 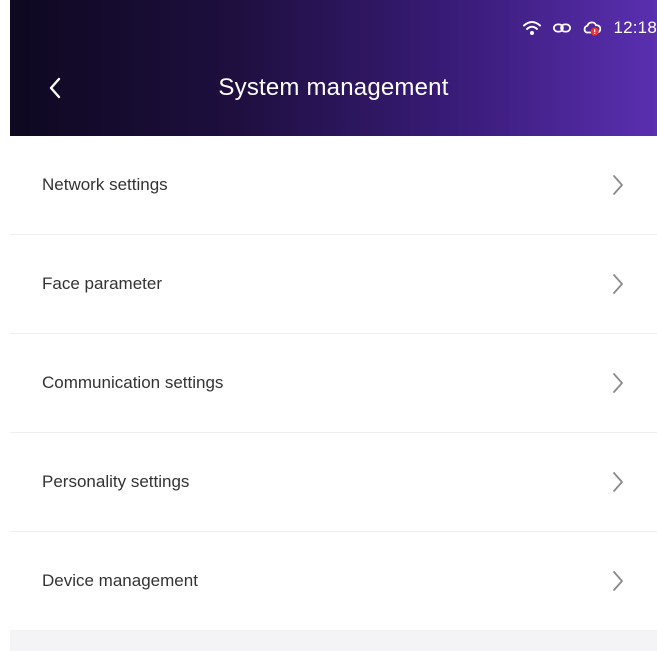 I want to click on menu-item-personality-settings: Personality settings, so click(x=333, y=482).